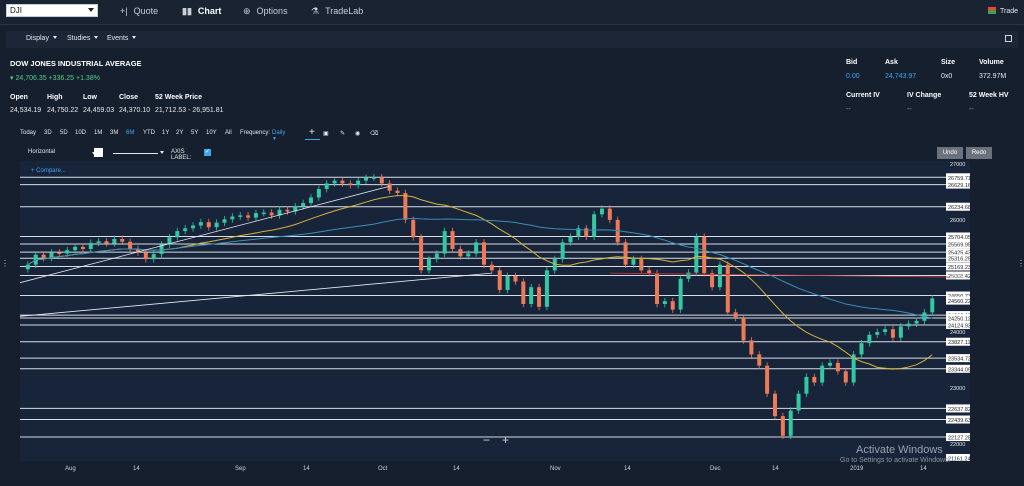  What do you see at coordinates (48, 133) in the screenshot?
I see `range-3d: 3D` at bounding box center [48, 133].